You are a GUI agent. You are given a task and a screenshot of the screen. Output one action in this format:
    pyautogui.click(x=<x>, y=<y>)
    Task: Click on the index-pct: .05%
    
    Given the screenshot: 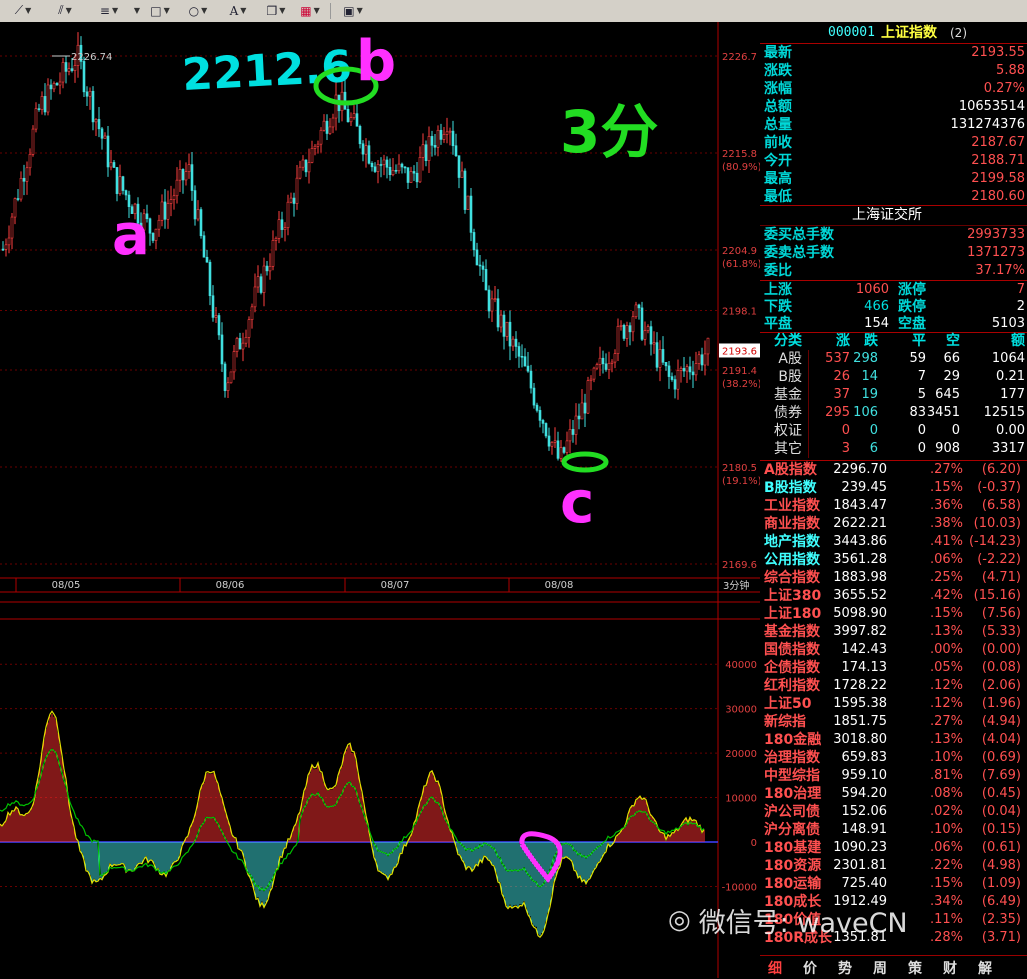 What is the action you would take?
    pyautogui.click(x=946, y=667)
    